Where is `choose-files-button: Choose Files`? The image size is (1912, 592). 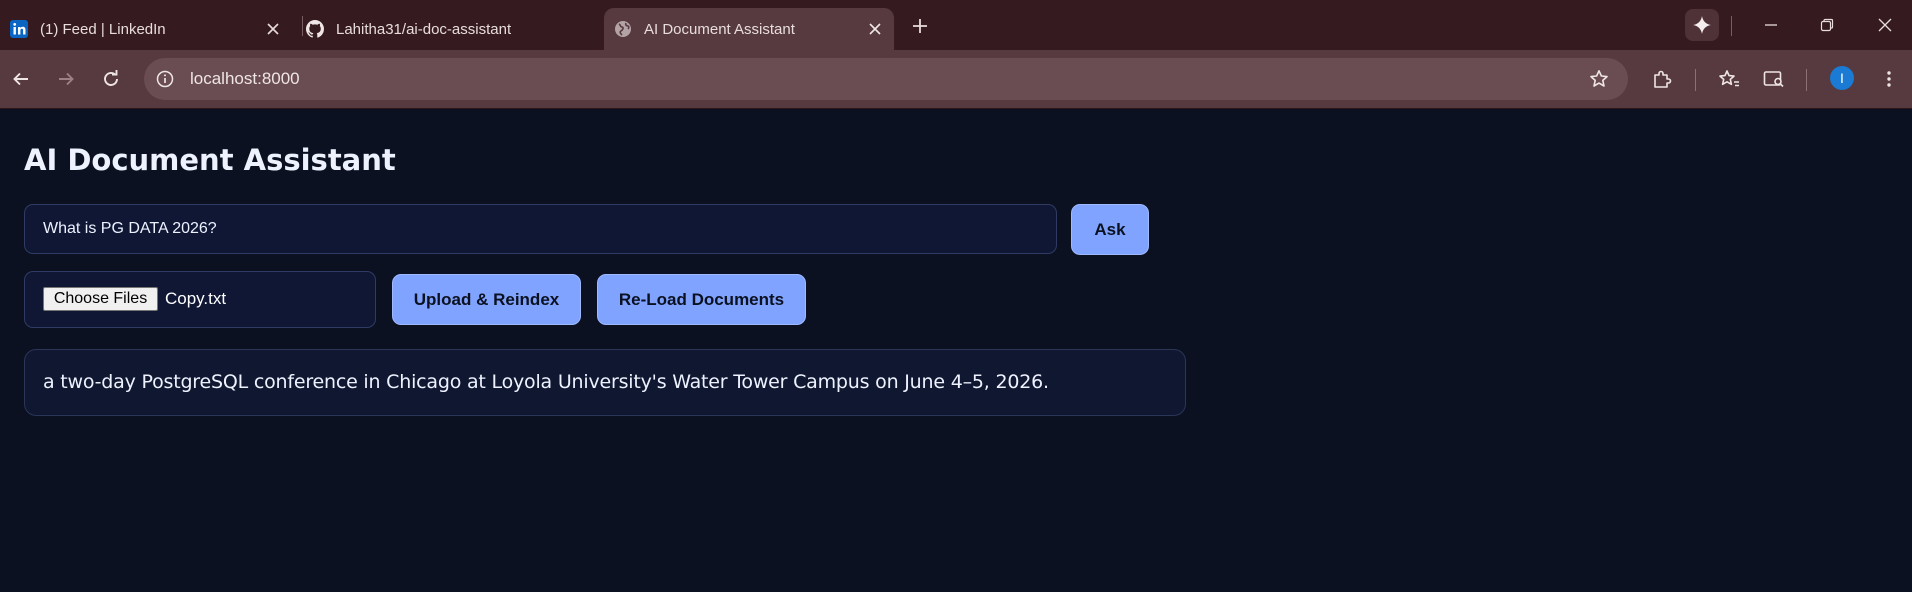
choose-files-button: Choose Files is located at coordinates (100, 299).